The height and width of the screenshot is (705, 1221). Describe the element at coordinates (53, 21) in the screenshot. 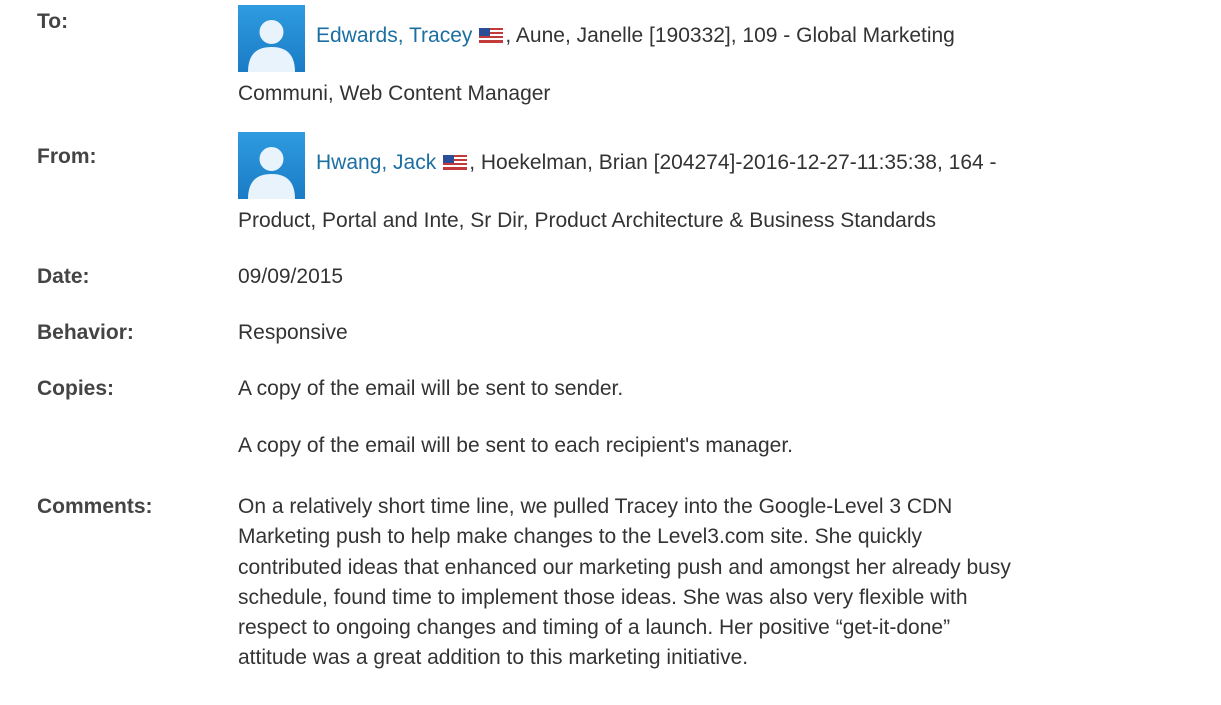

I see `to-label: To:` at that location.